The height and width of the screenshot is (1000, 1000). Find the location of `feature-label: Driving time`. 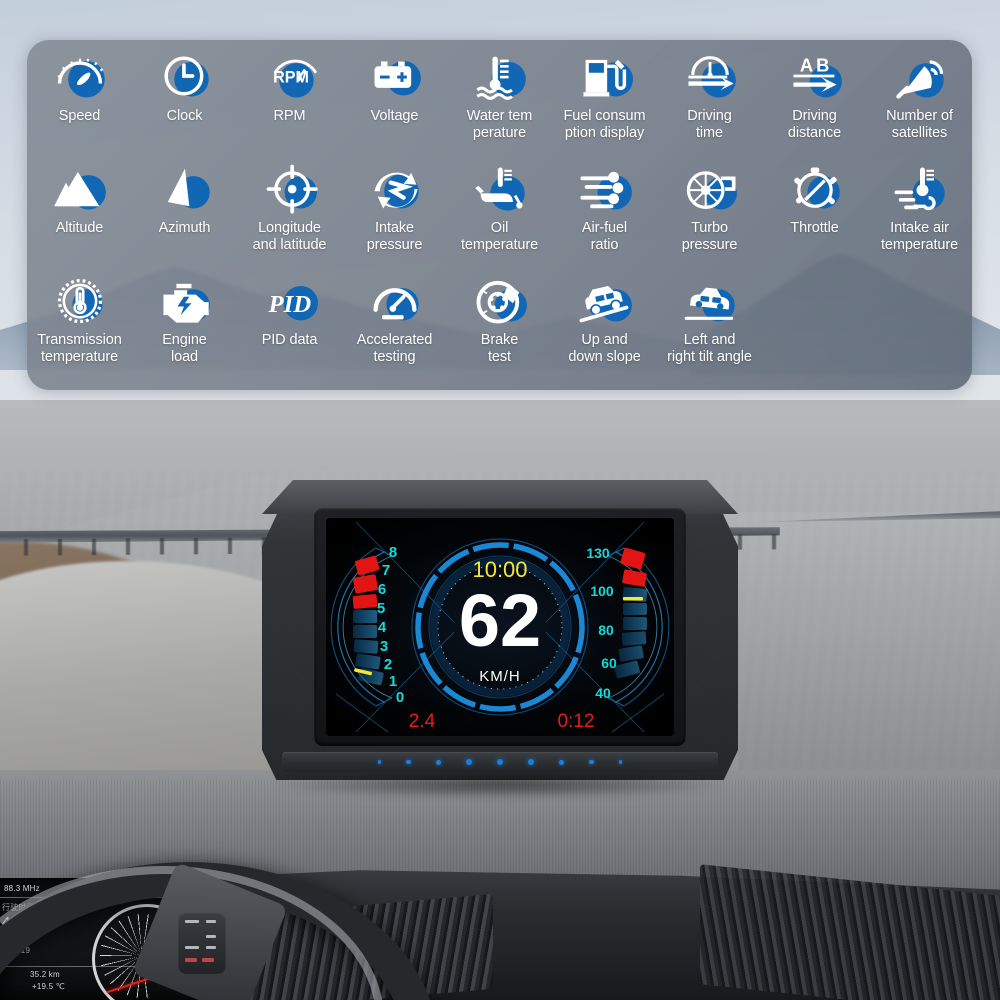

feature-label: Driving time is located at coordinates (709, 125).